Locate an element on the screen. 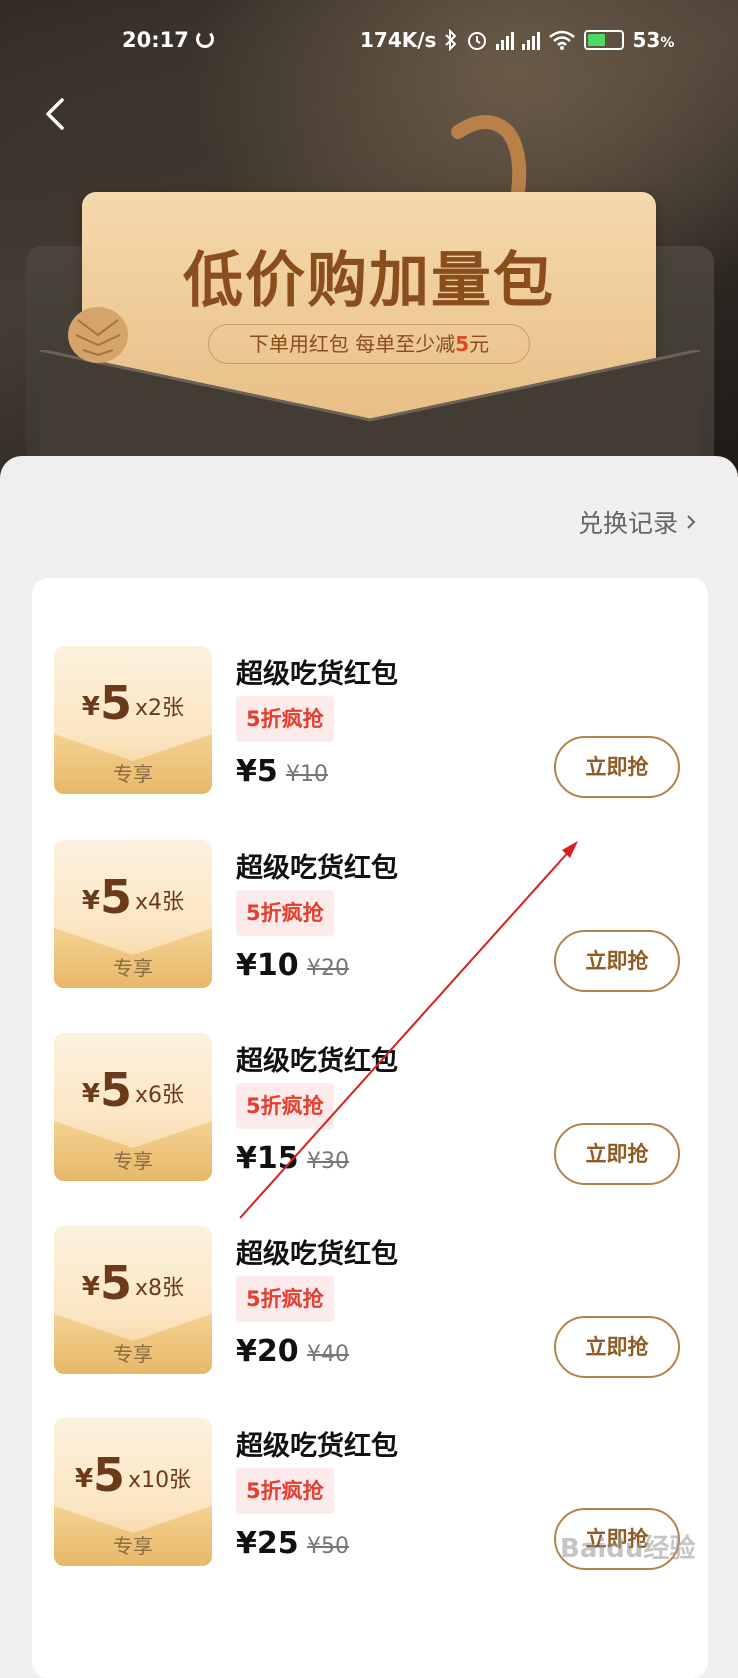 Image resolution: width=738 pixels, height=1678 pixels. status-bar: 20:17 174K/s 53% is located at coordinates (369, 42).